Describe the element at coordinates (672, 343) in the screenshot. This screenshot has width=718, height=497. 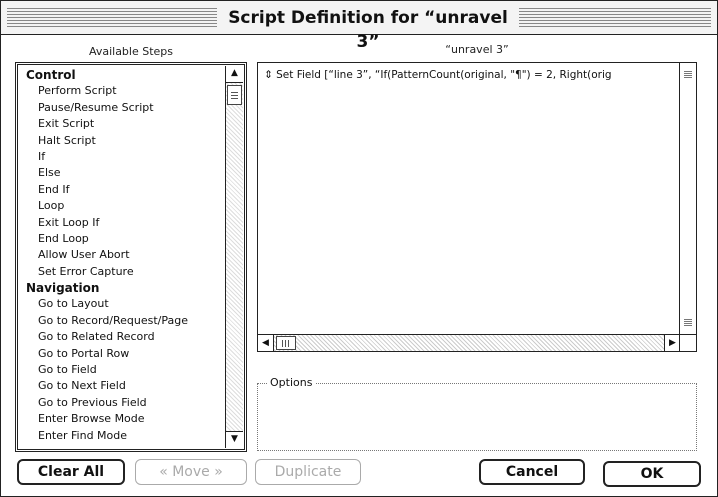
I see `scroll-right-arrow-icon: ▶` at that location.